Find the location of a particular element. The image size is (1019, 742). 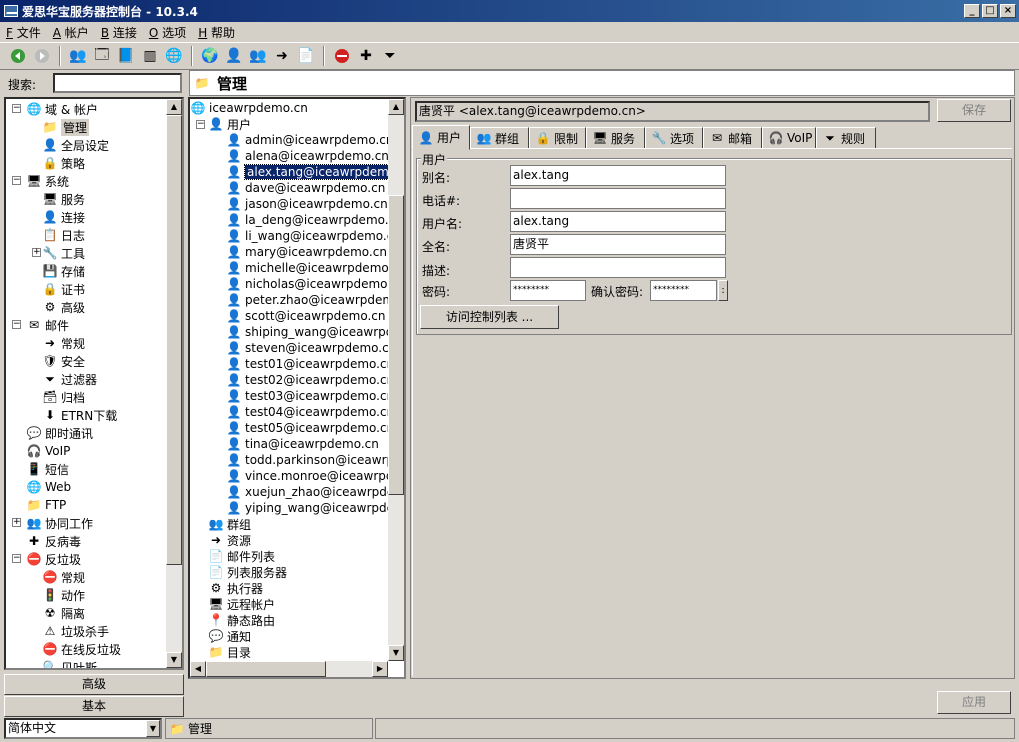

filter-icon: ⏷ is located at coordinates (390, 56).